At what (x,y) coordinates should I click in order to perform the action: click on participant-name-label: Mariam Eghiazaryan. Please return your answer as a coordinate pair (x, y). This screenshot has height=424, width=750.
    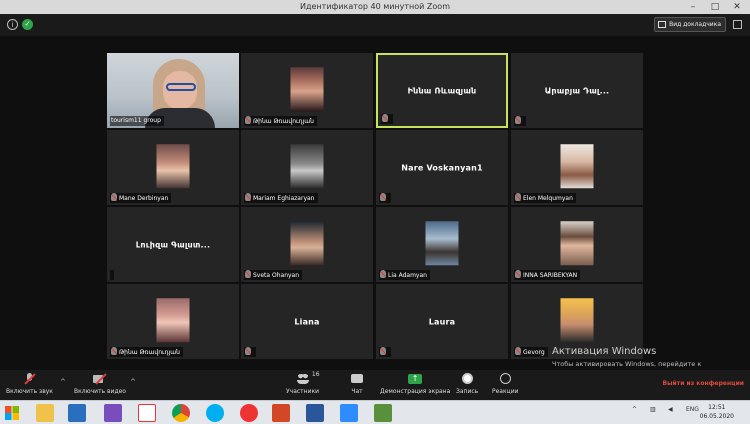
    Looking at the image, I should click on (281, 198).